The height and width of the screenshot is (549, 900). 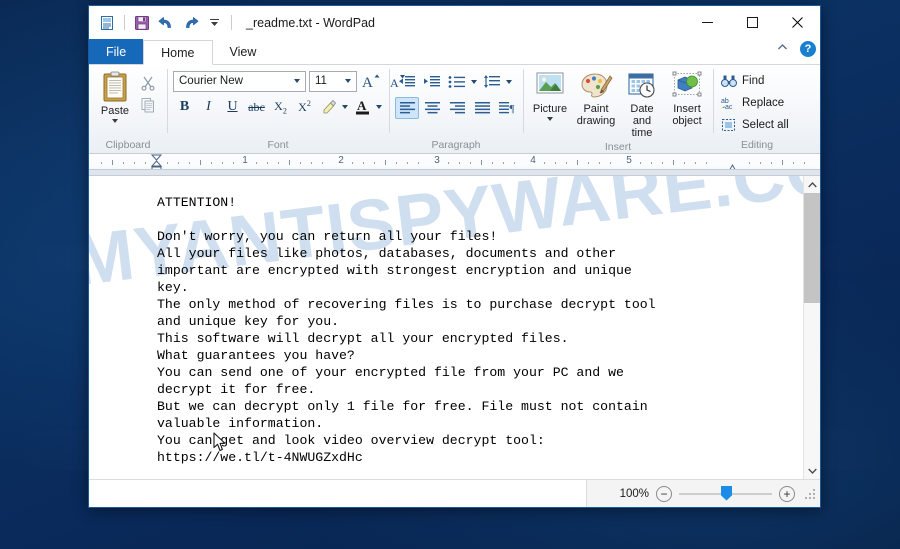 What do you see at coordinates (810, 493) in the screenshot?
I see `resize-grip-icon` at bounding box center [810, 493].